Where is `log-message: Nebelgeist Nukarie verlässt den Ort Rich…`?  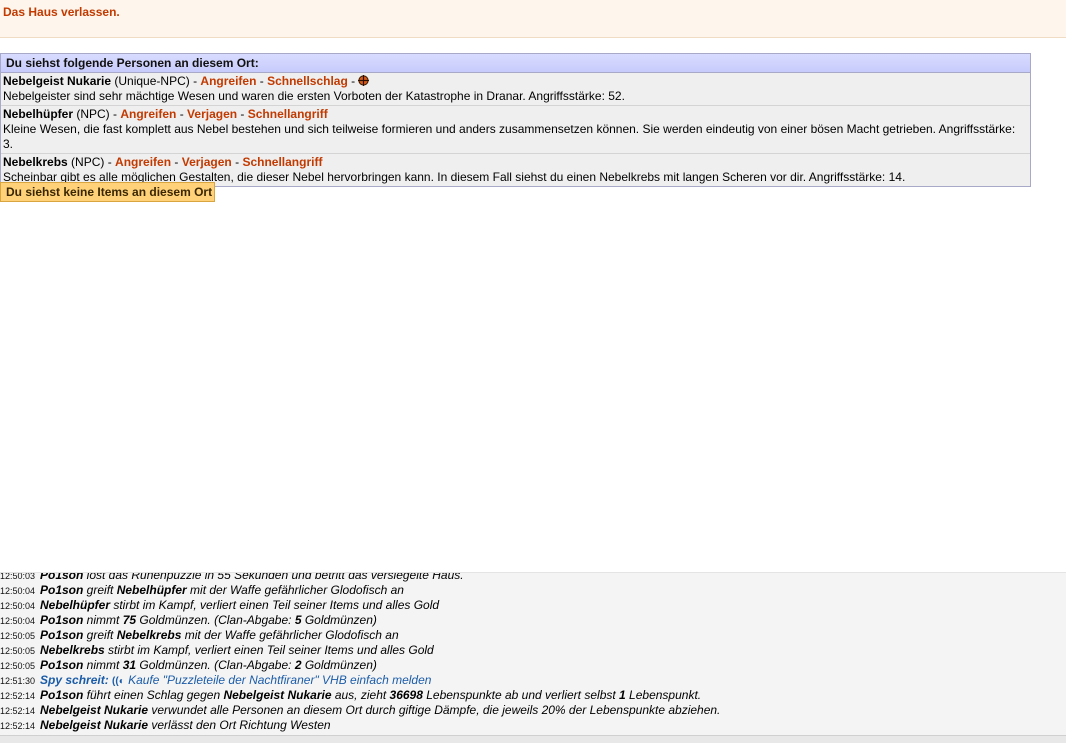 log-message: Nebelgeist Nukarie verlässt den Ort Rich… is located at coordinates (185, 725).